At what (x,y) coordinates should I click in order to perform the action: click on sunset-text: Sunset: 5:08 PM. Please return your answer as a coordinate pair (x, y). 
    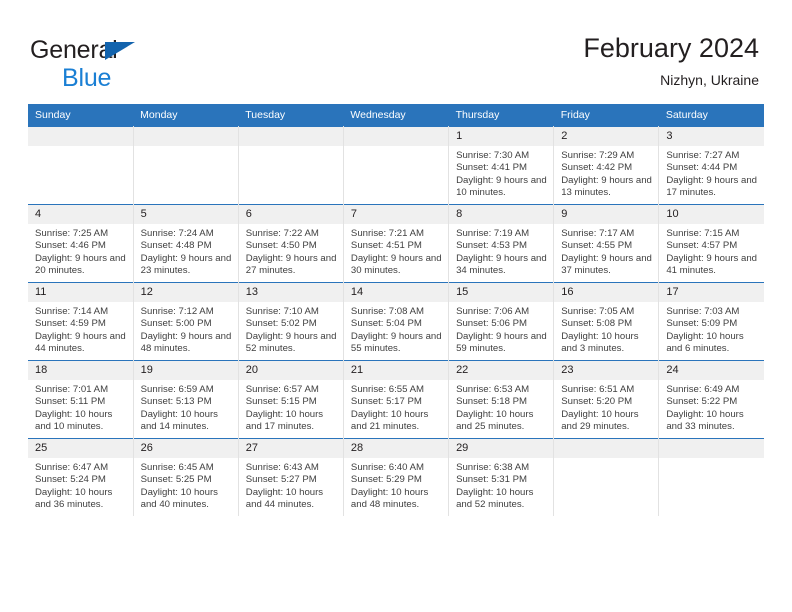
    Looking at the image, I should click on (597, 324).